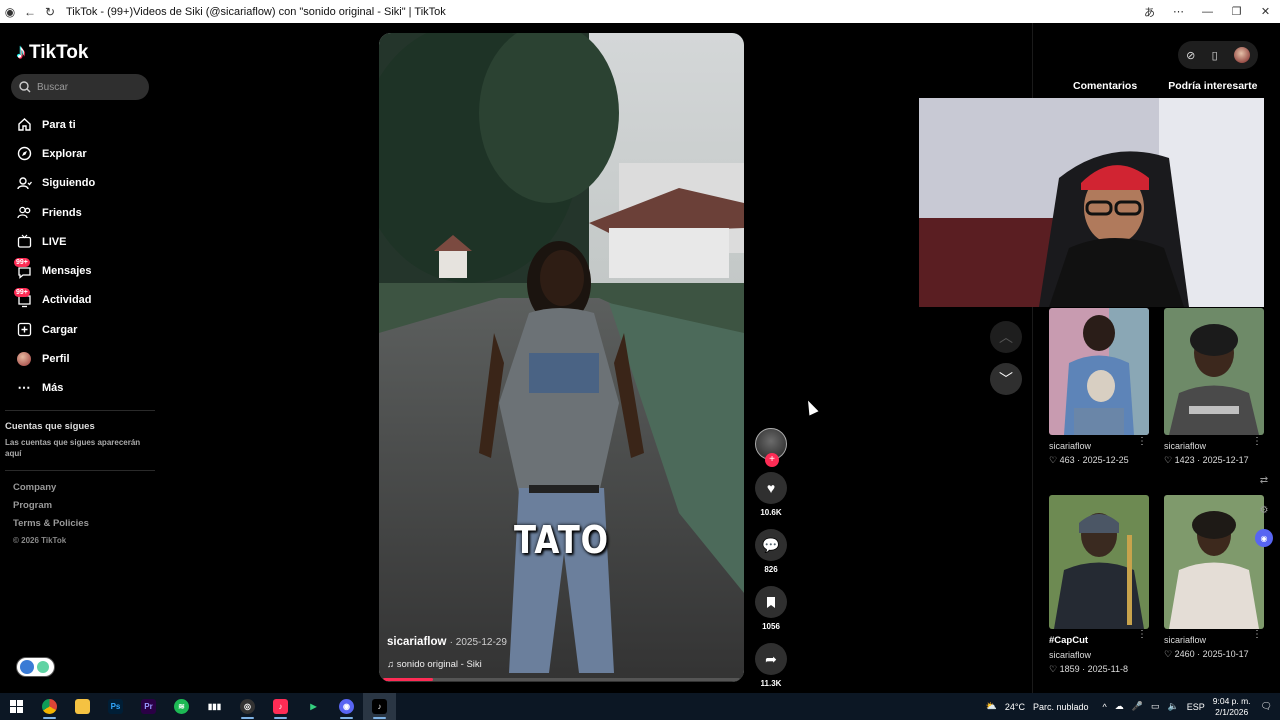  I want to click on obs-icon: ◎, so click(247, 706).